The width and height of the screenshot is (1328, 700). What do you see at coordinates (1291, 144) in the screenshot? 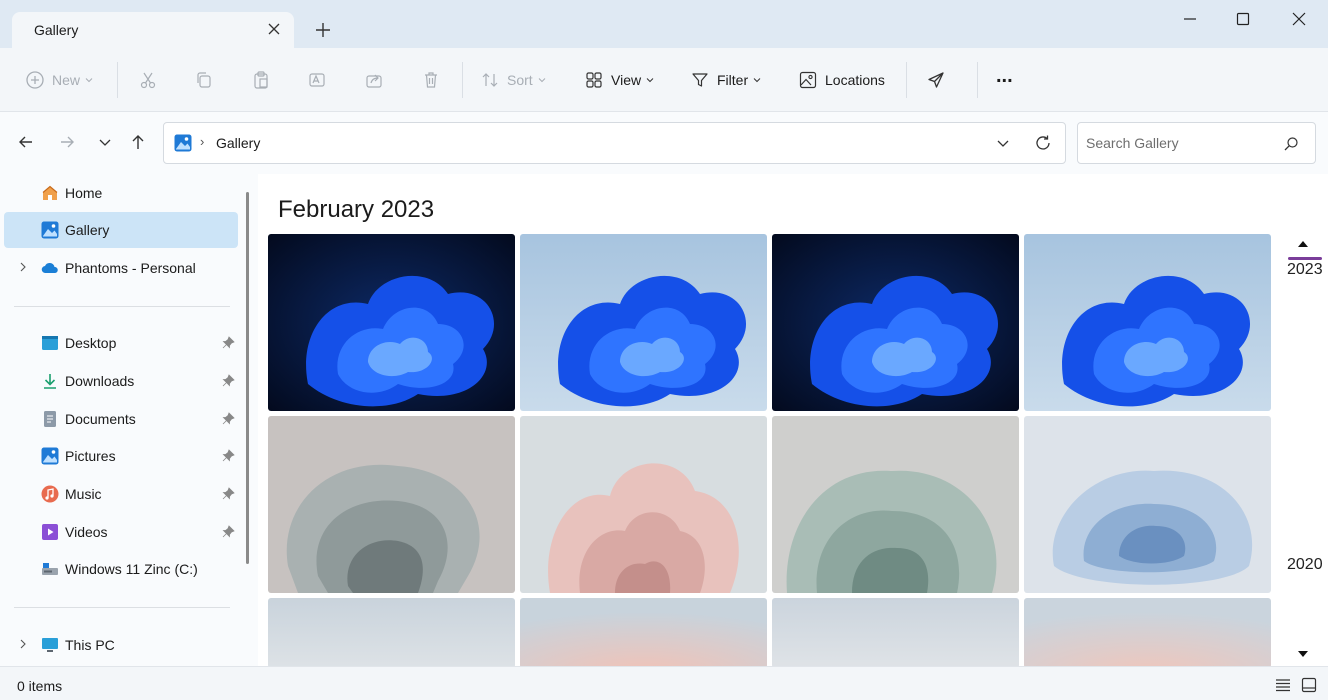
I see `search-icon` at bounding box center [1291, 144].